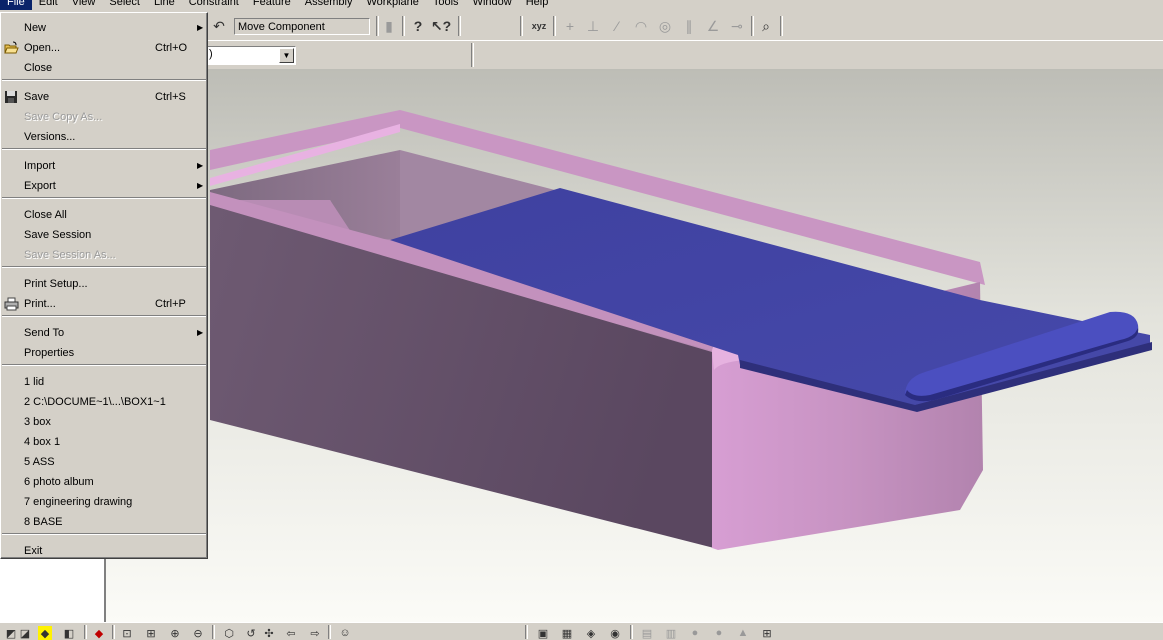 This screenshot has width=1163, height=640. Describe the element at coordinates (45, 215) in the screenshot. I see `menu-item-label: Close All` at that location.